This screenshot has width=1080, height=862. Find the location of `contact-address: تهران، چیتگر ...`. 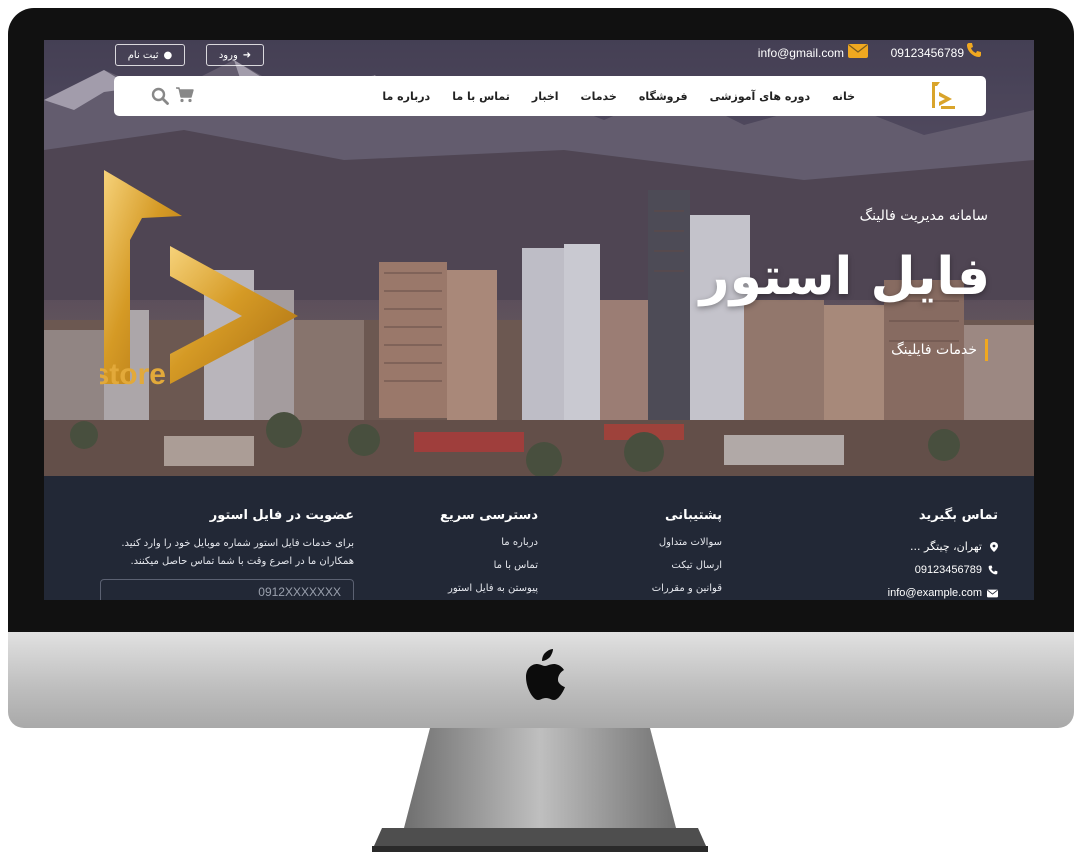

contact-address: تهران، چیتگر ... is located at coordinates (946, 546).